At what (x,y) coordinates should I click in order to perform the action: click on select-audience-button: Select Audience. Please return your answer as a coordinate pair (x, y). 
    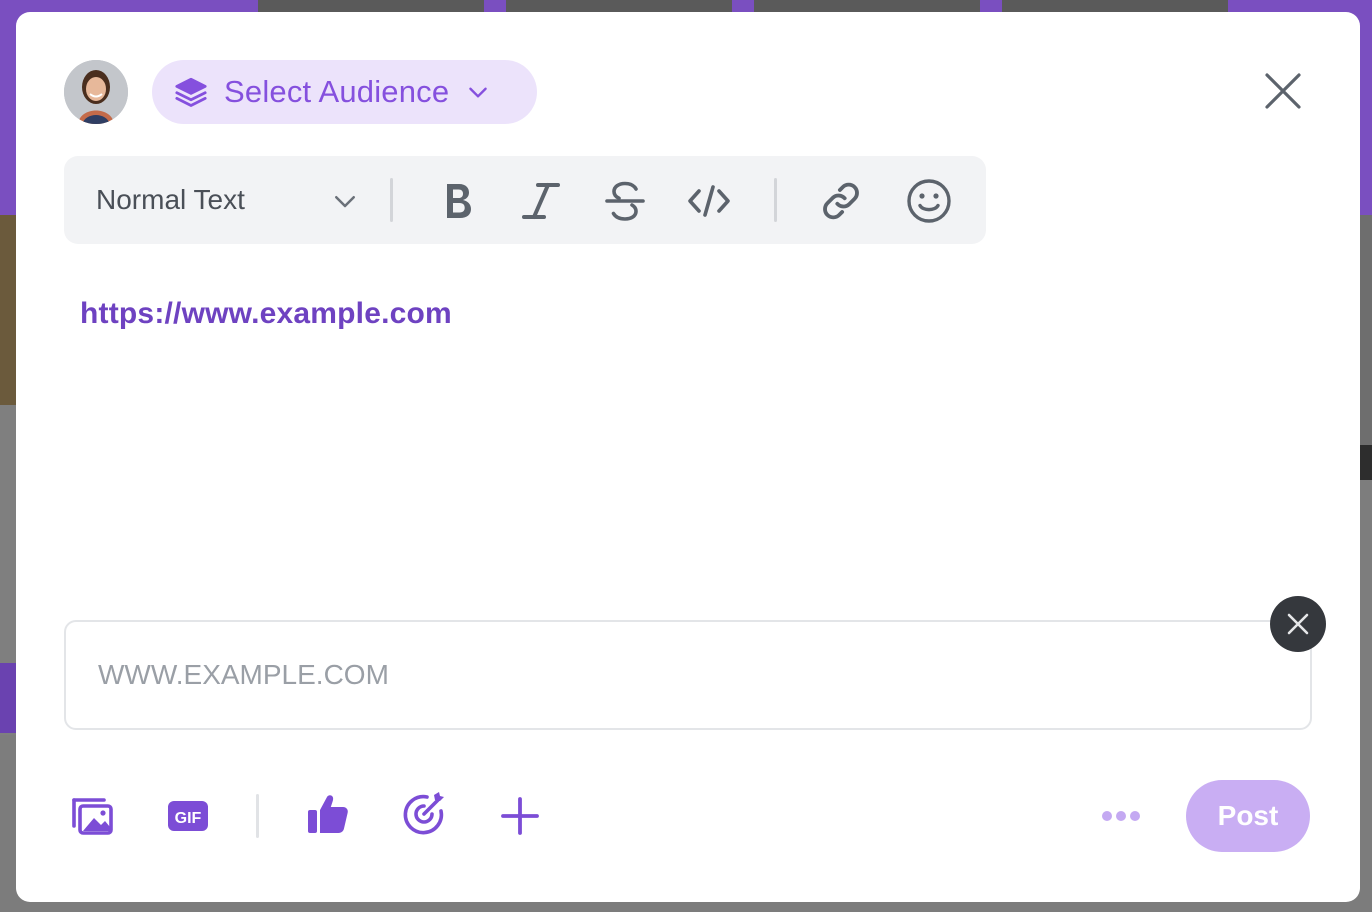
    Looking at the image, I should click on (344, 92).